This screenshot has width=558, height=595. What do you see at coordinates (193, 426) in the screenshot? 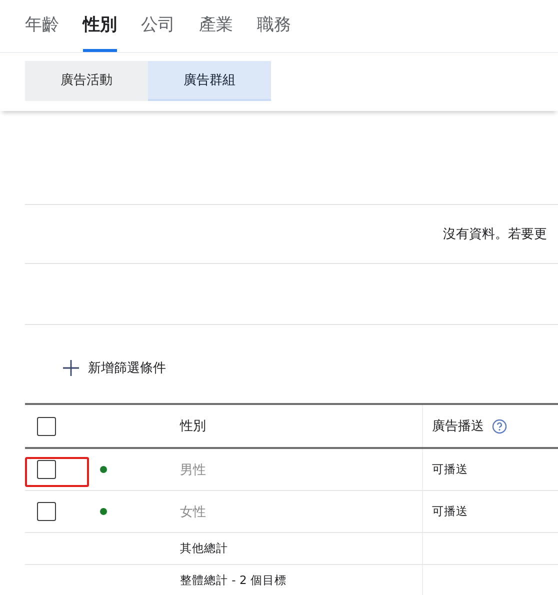
I see `column-header: 性別` at bounding box center [193, 426].